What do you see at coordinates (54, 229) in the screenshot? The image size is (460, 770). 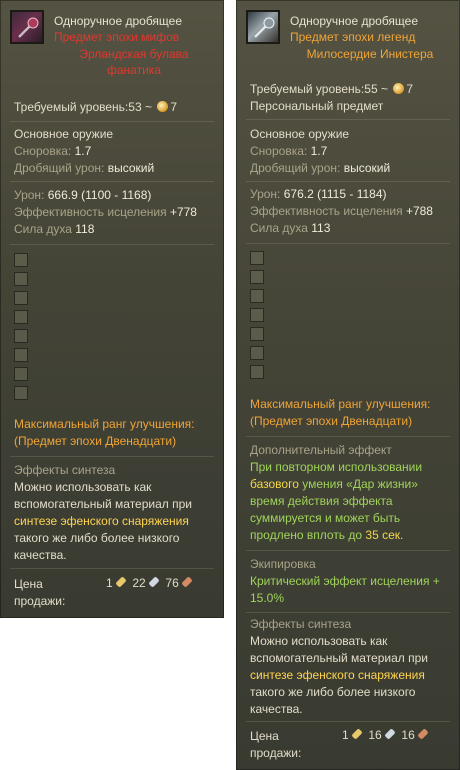 I see `spirit-stat: Сила духа 118` at bounding box center [54, 229].